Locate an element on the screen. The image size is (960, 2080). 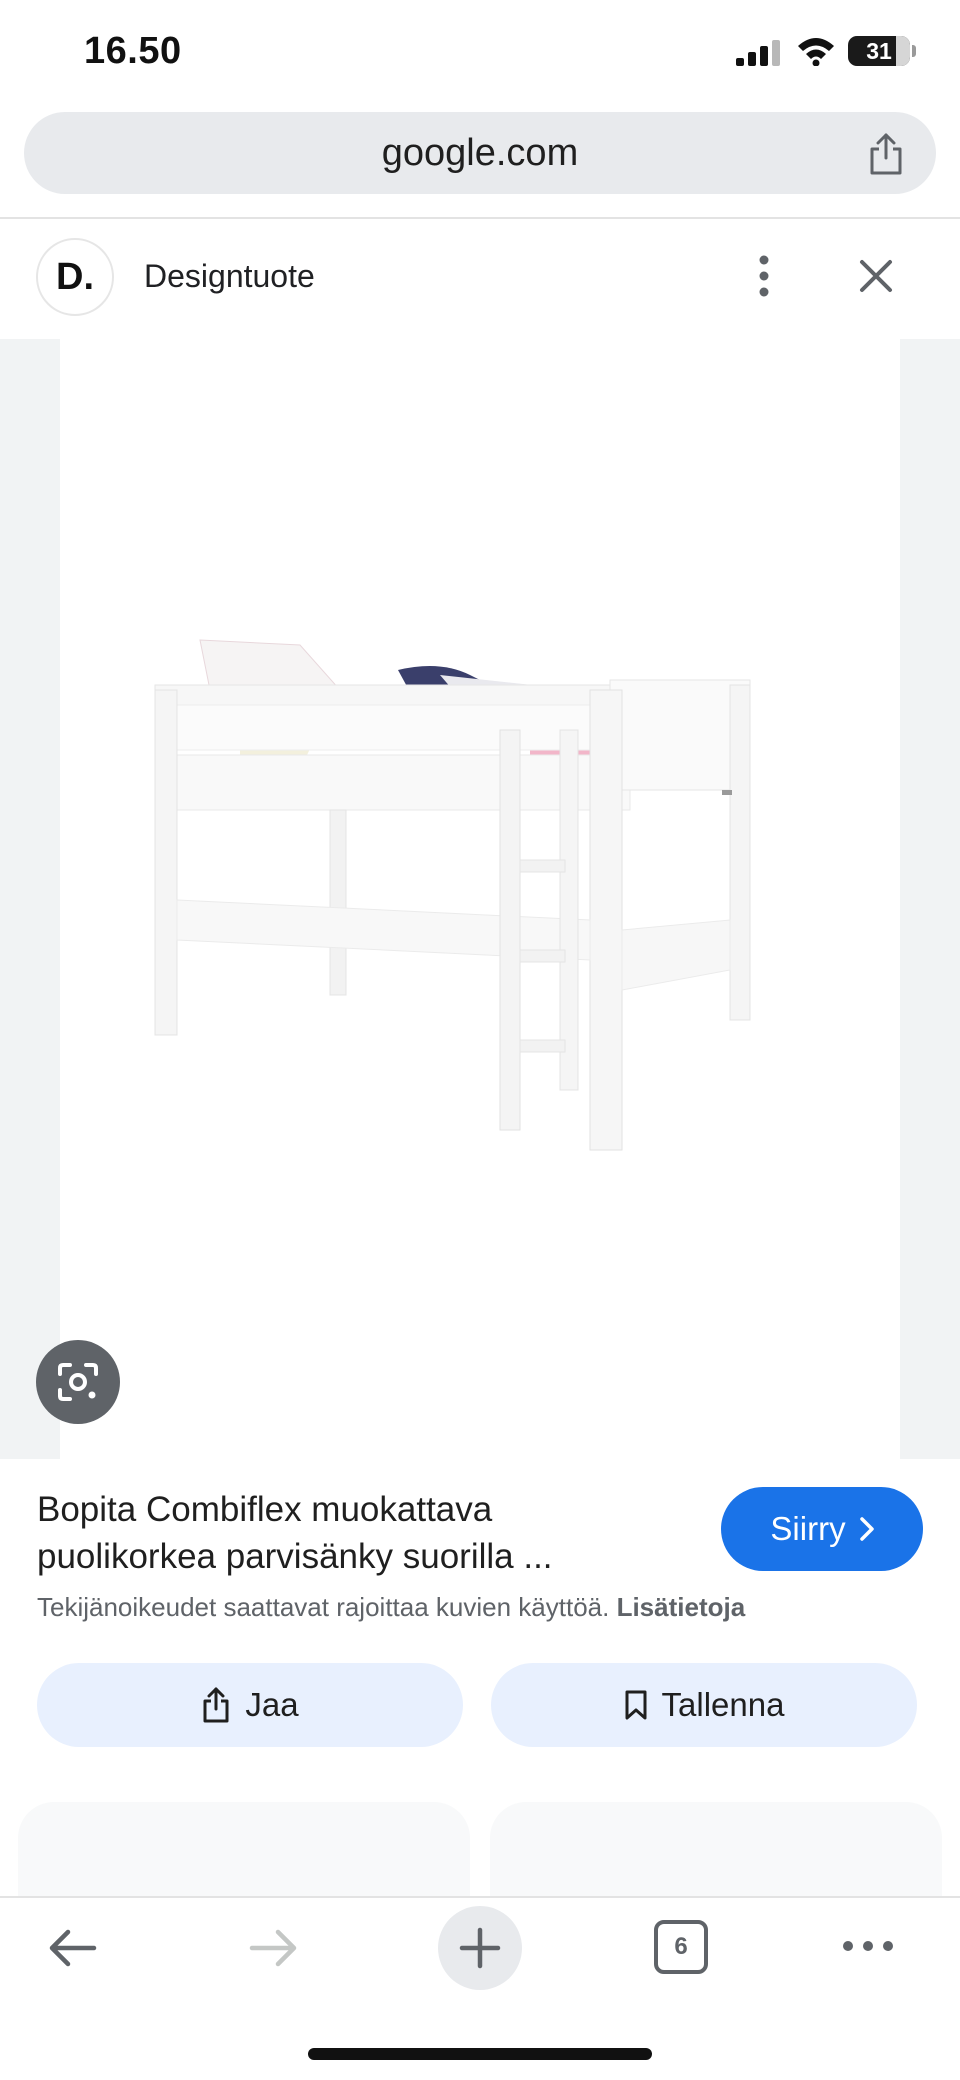
more-info-link: Lisätietoja is located at coordinates (681, 1607).